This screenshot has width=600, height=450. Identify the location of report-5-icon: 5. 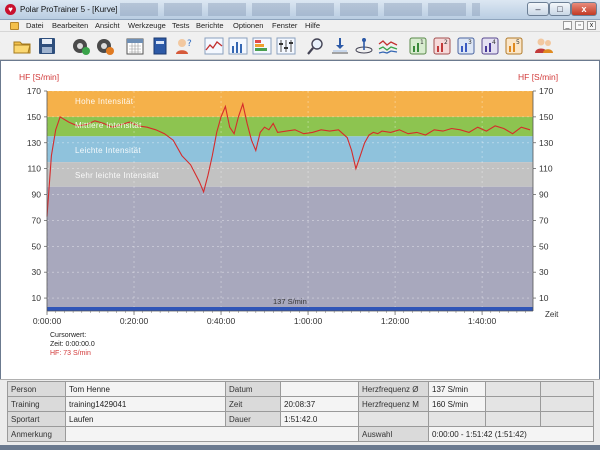
(514, 46).